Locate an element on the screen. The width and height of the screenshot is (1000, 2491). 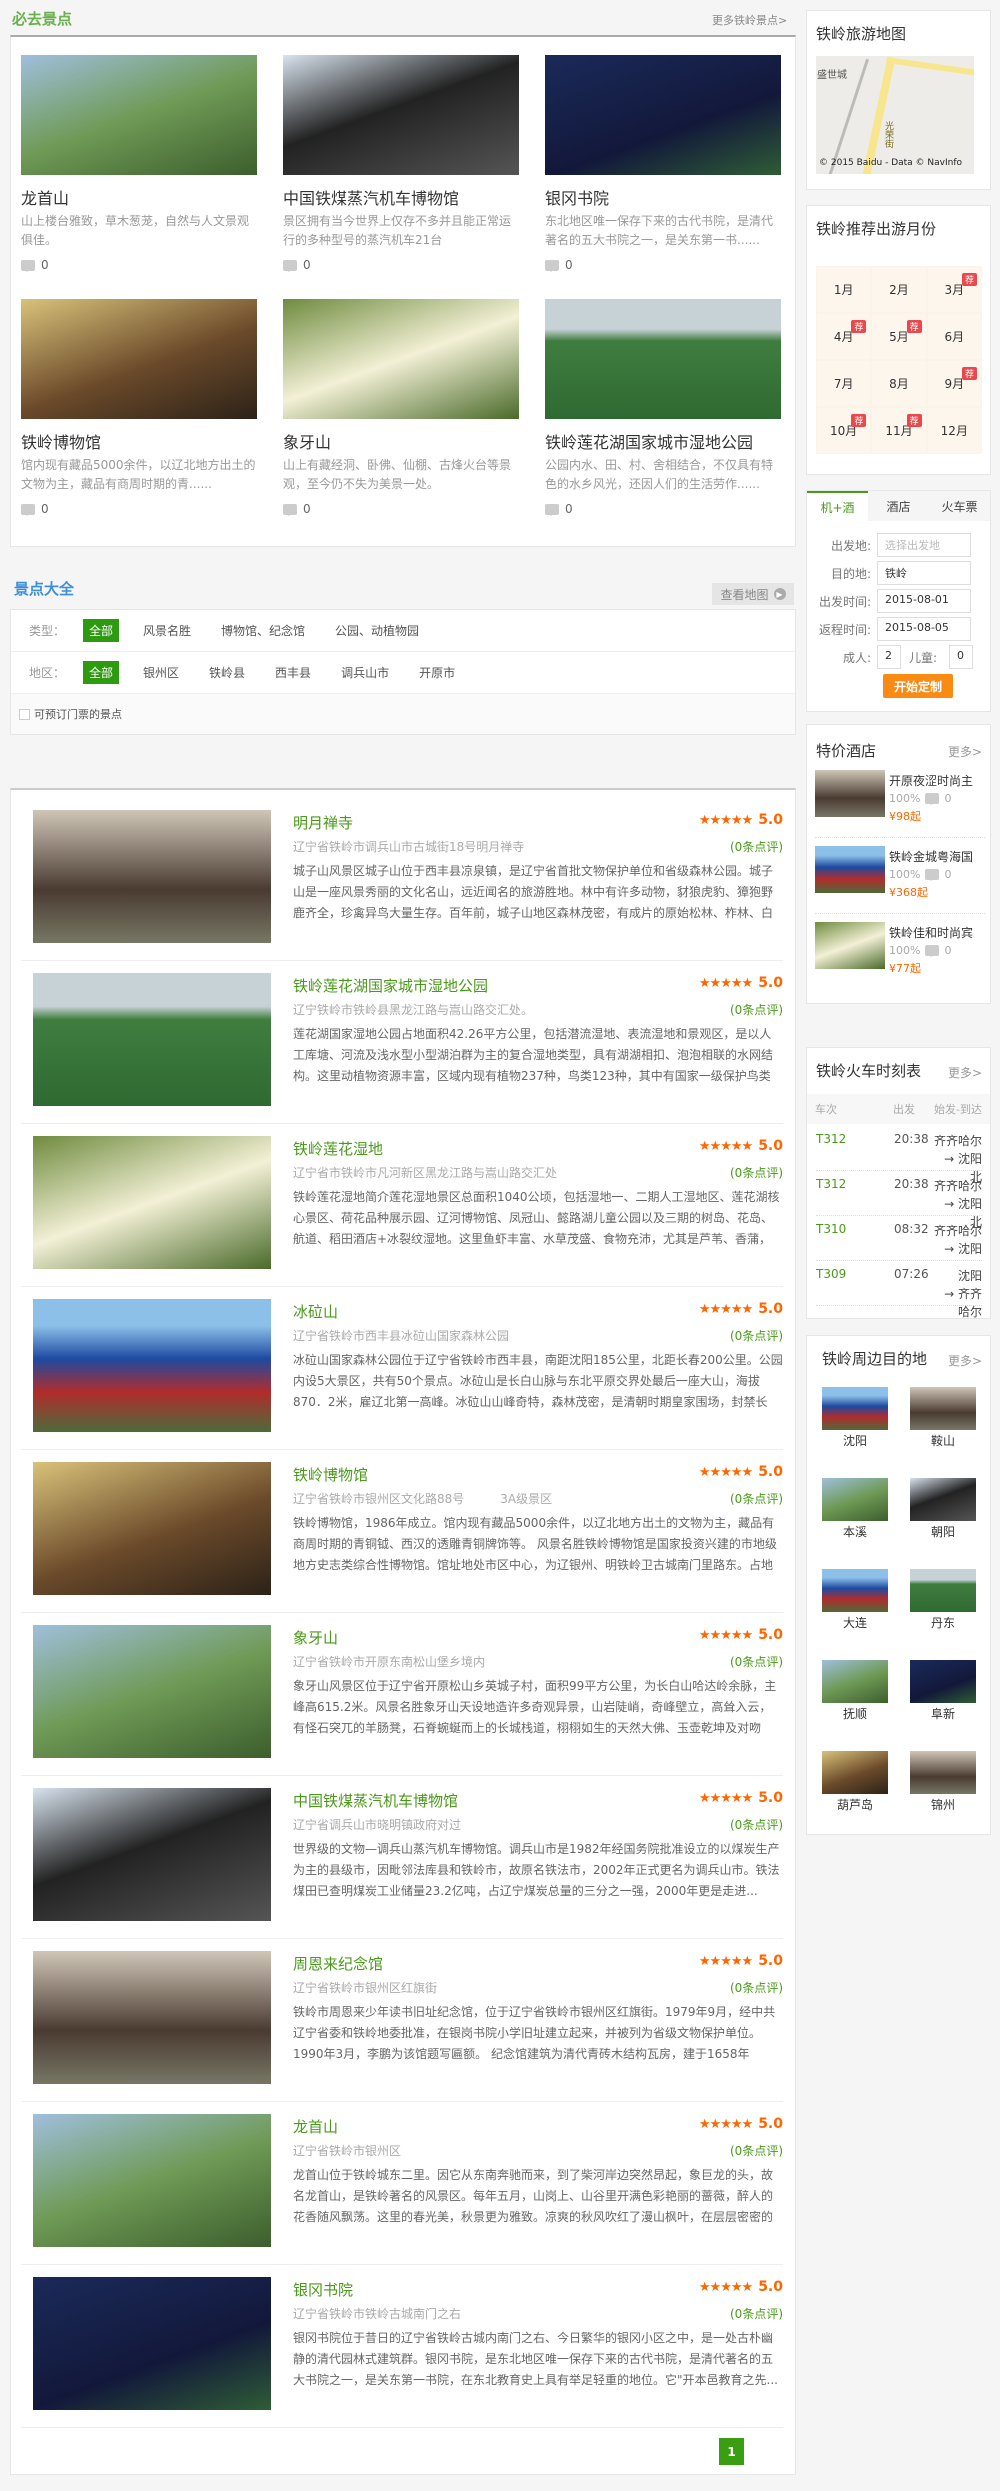
month-cell: 9月荐 is located at coordinates (954, 383).